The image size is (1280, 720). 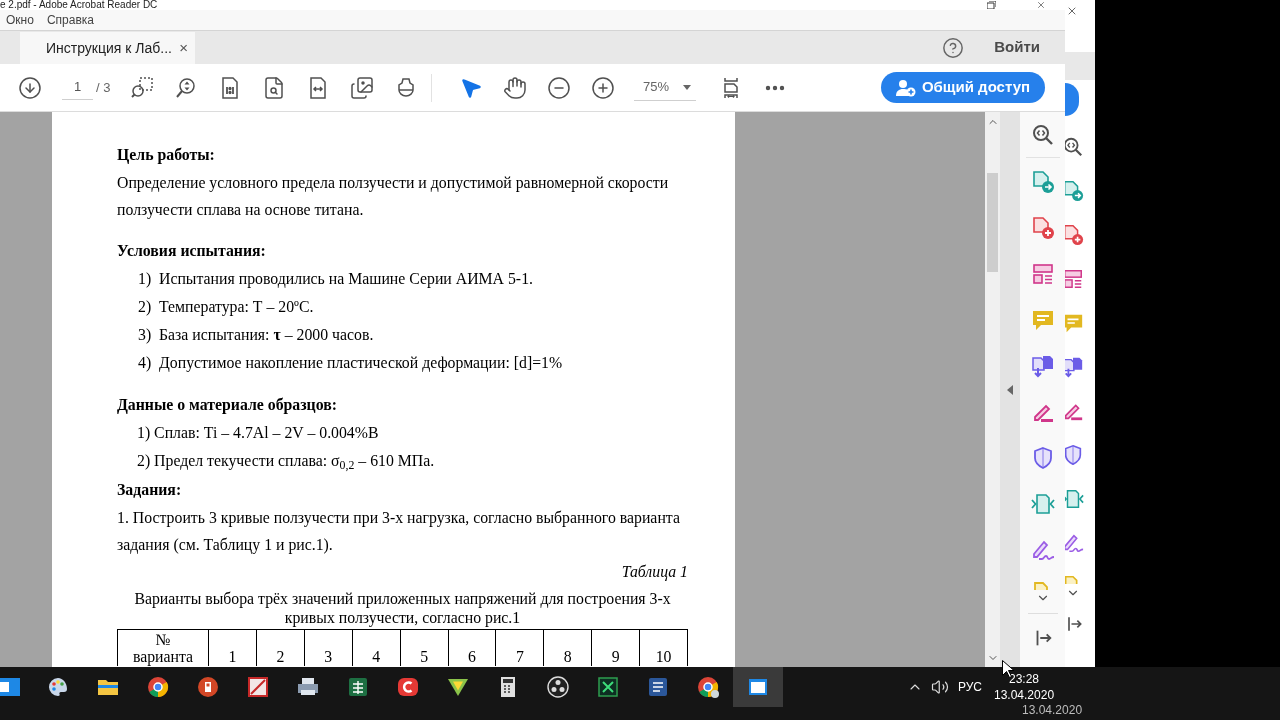 I want to click on list-number: 3), so click(x=145, y=335).